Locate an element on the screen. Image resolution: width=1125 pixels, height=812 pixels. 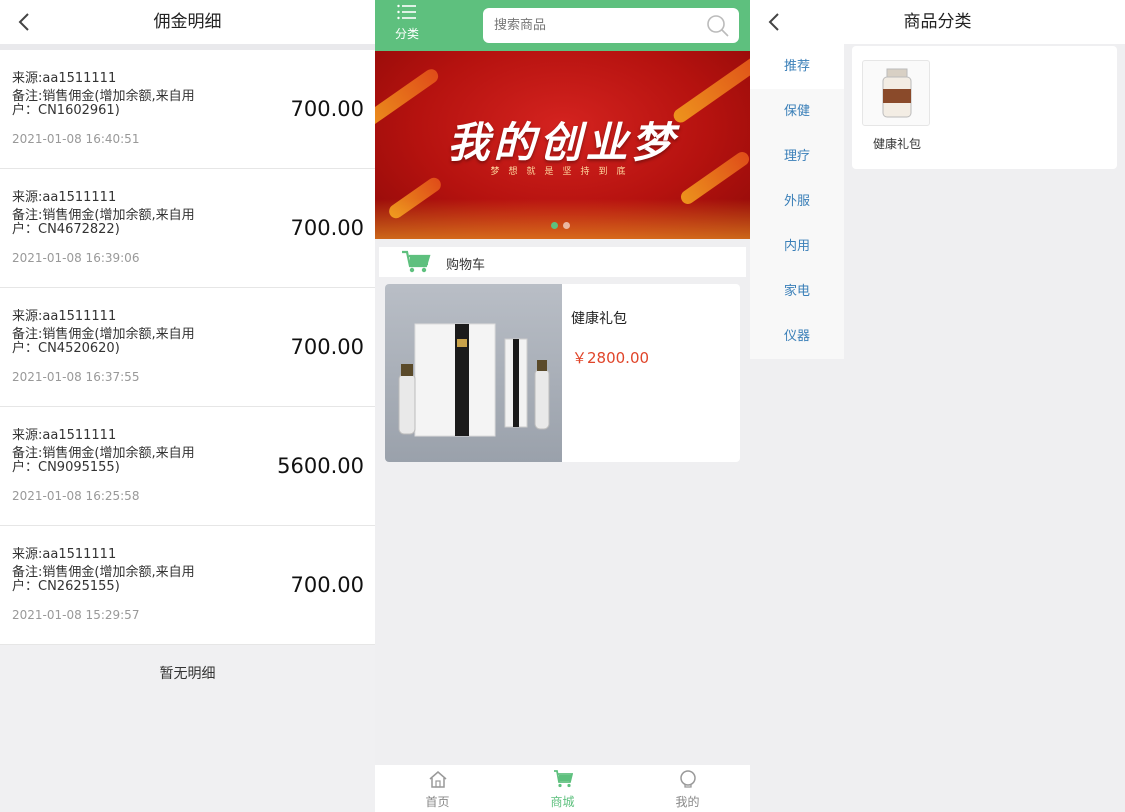
home-icon is located at coordinates (437, 779).